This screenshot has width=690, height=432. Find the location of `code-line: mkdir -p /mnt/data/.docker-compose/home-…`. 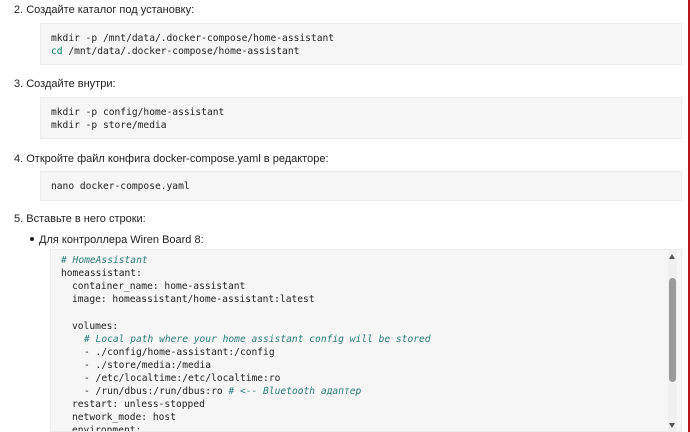

code-line: mkdir -p /mnt/data/.docker-compose/home-… is located at coordinates (193, 38).